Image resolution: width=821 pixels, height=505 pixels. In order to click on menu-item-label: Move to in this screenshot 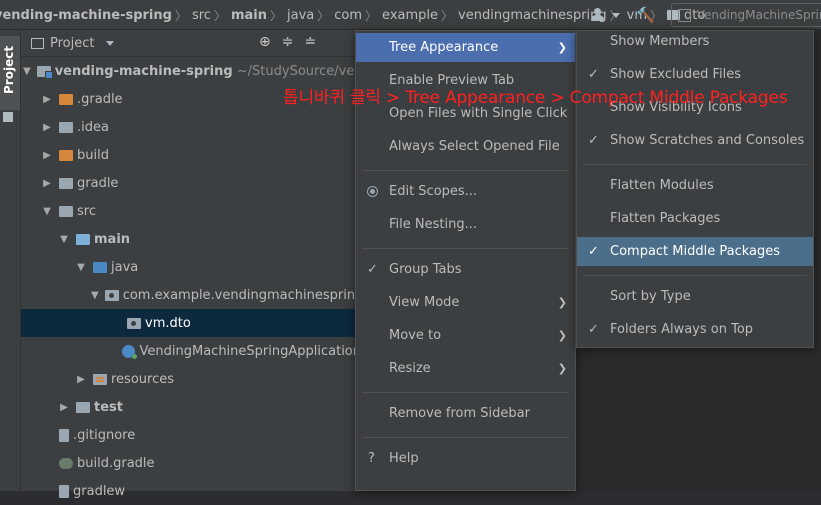, I will do `click(415, 335)`.